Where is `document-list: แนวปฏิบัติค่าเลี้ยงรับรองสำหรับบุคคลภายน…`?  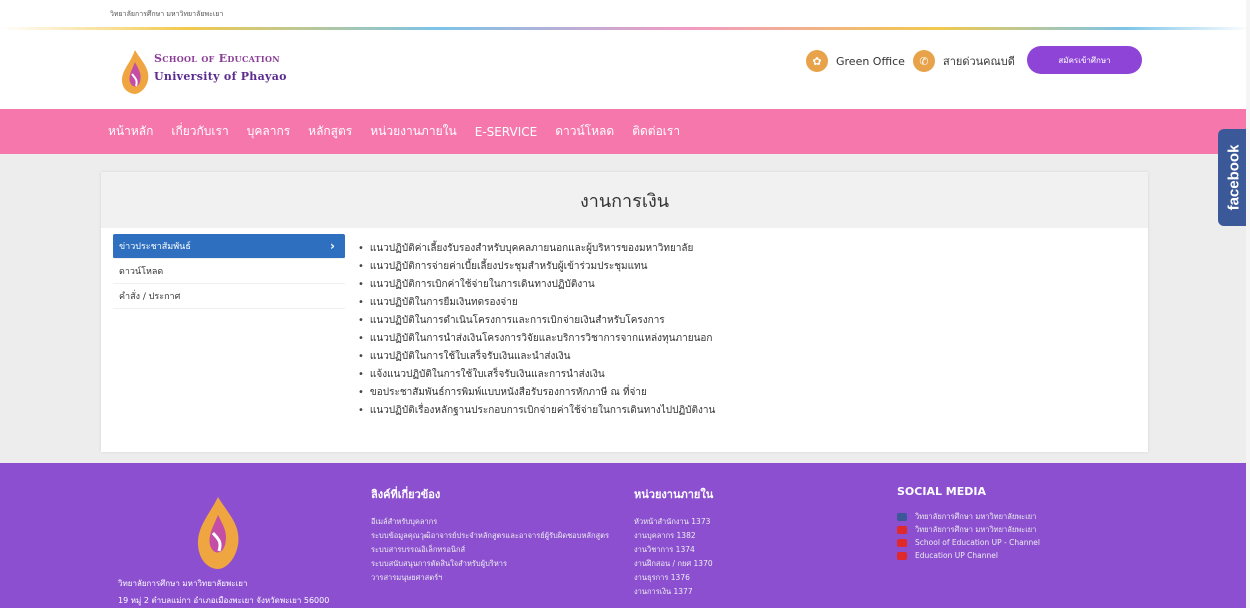
document-list: แนวปฏิบัติค่าเลี้ยงรับรองสำหรับบุคคลภายน… is located at coordinates (536, 330).